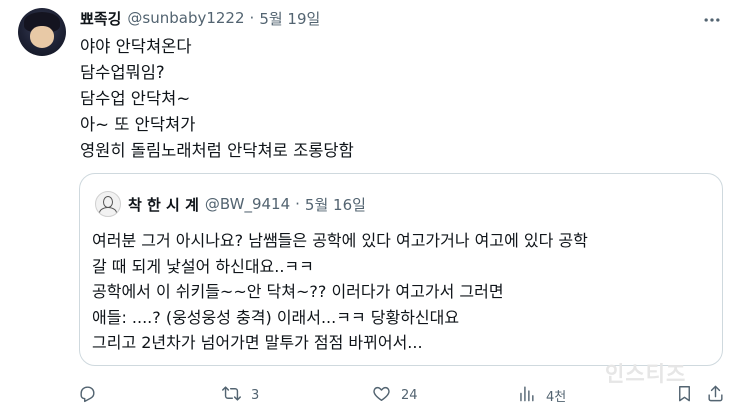 This screenshot has width=738, height=417. I want to click on quoted-line: 공학에서 이 쉬키들~~안 닥쳐~?? 이러다가 여고가서 그러면, so click(298, 291).